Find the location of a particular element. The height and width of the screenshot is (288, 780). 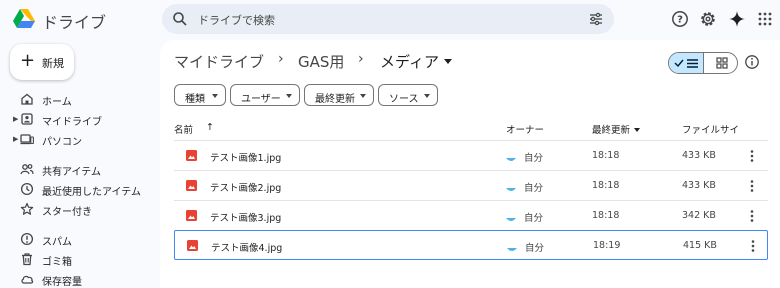

sidebar-item-starred: スター付き is located at coordinates (80, 210).